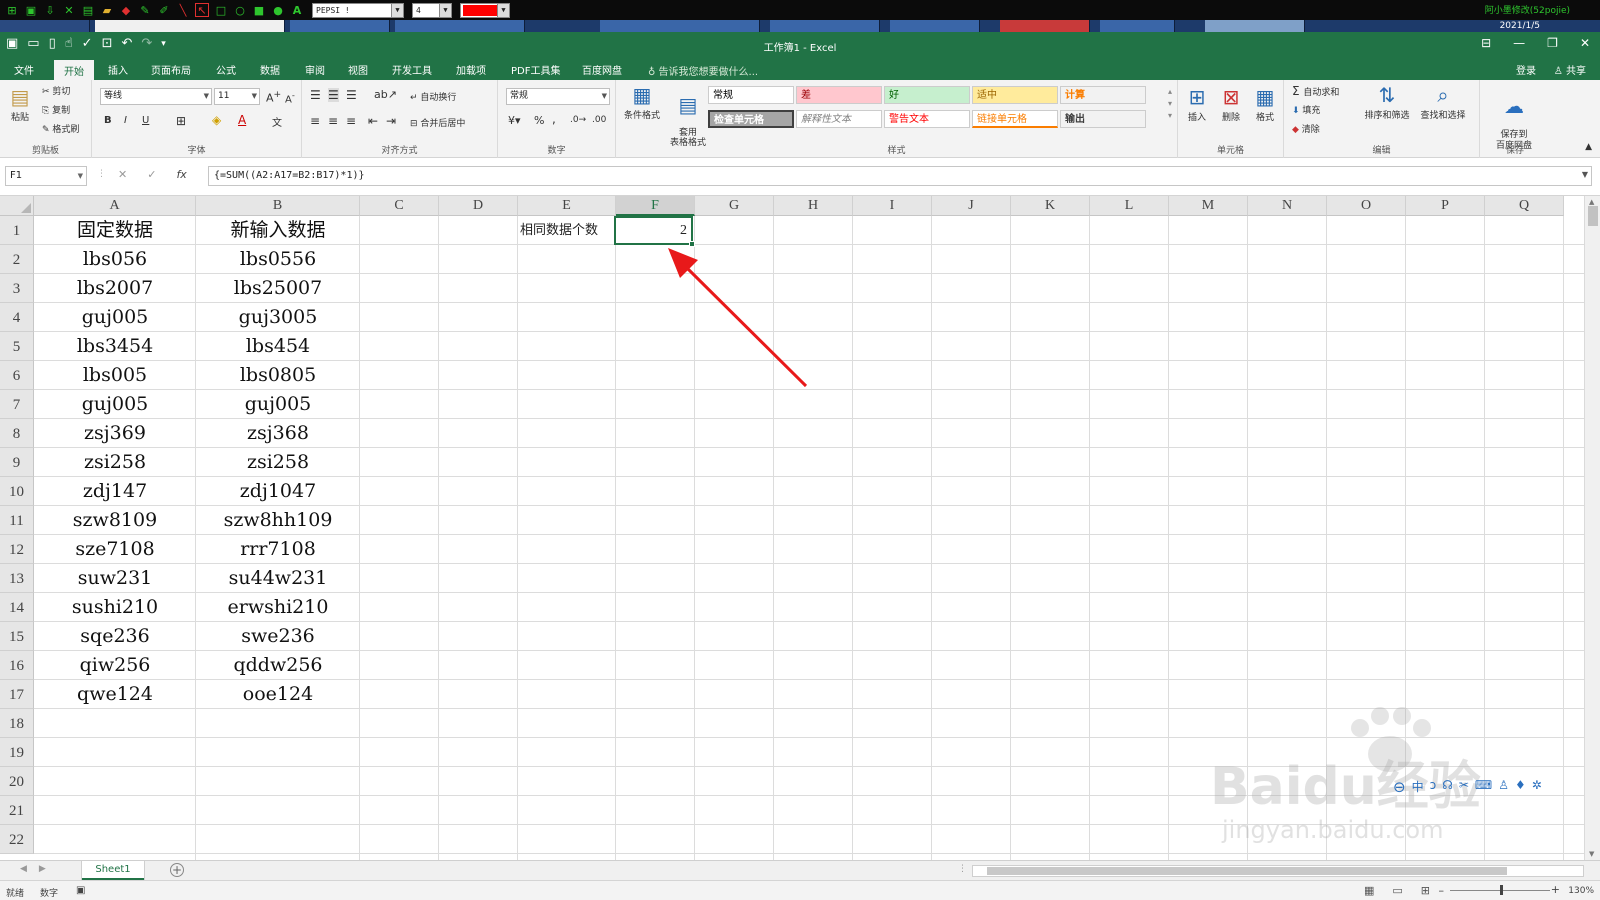  Describe the element at coordinates (1570, 69) in the screenshot. I see `share-button: ♙ 共享` at that location.